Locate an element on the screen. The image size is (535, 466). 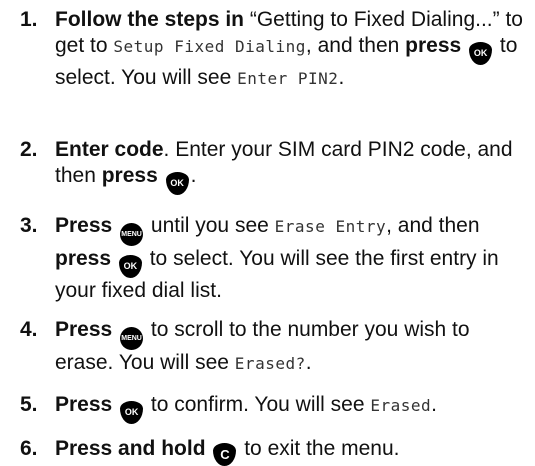
display-text: Enter PIN2 is located at coordinates (288, 78).